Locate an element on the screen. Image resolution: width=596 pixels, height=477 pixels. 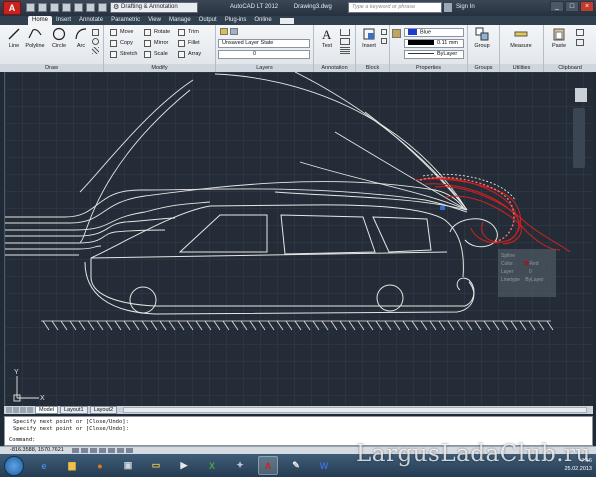
firefox-icon: ● is located at coordinates (100, 465).